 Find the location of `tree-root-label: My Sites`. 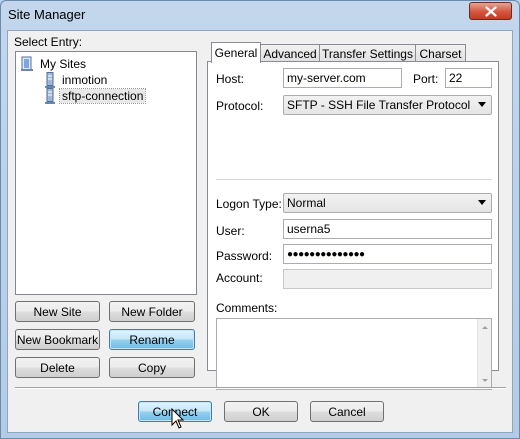

tree-root-label: My Sites is located at coordinates (63, 64).